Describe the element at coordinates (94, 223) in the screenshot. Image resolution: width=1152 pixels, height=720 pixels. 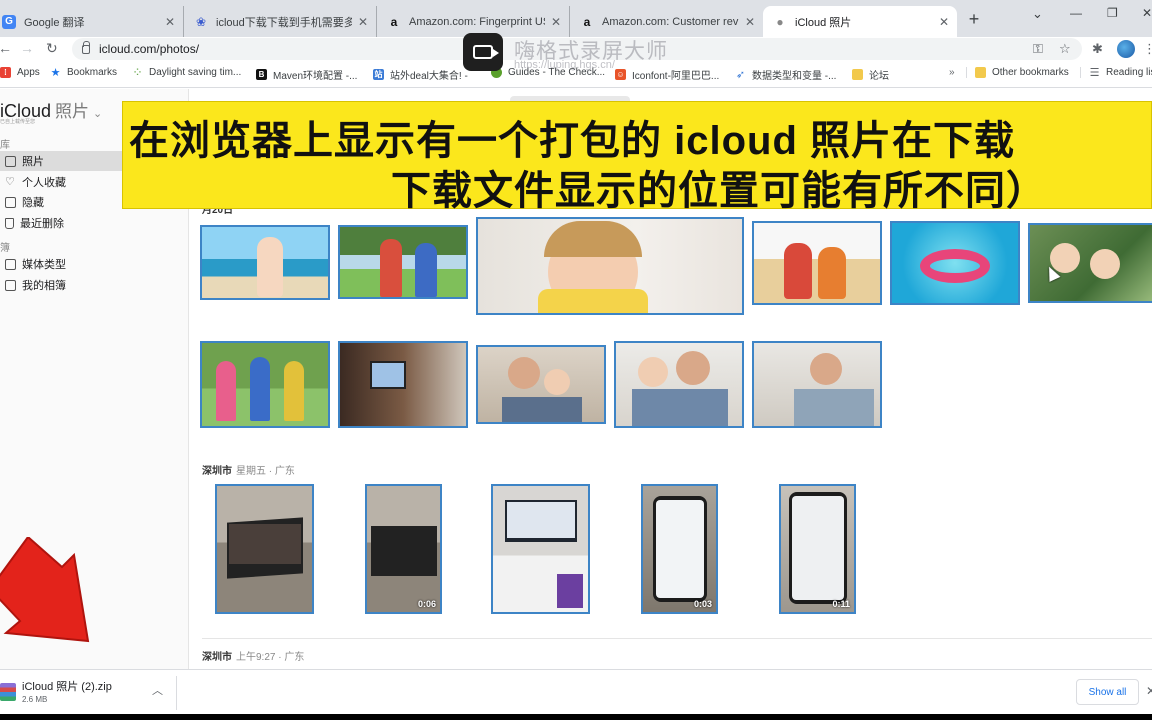
I see `sidebar-item-recently-deleted: 最近删除` at that location.